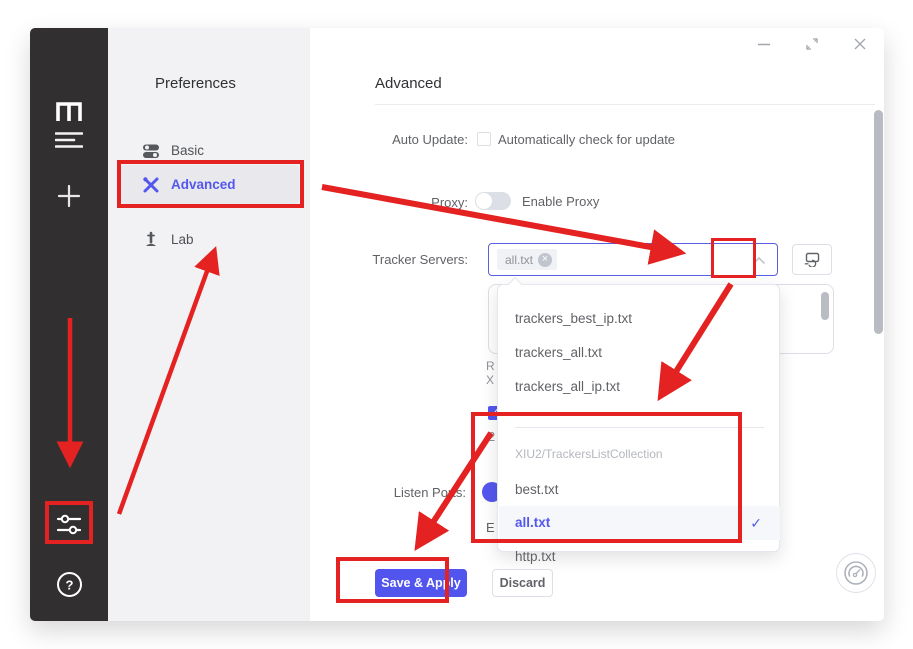 The height and width of the screenshot is (649, 913). Describe the element at coordinates (759, 260) in the screenshot. I see `chevron-up-icon` at that location.